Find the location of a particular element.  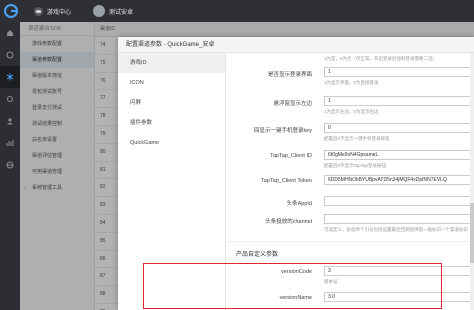

tab-game-id: 游戏ID is located at coordinates (171, 63).